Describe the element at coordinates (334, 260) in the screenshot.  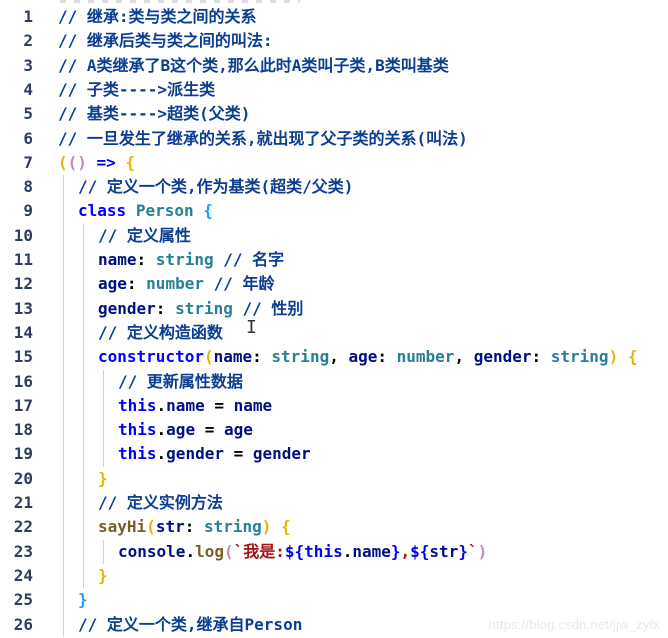
I see `code-line: 11 name: string // 名字` at that location.